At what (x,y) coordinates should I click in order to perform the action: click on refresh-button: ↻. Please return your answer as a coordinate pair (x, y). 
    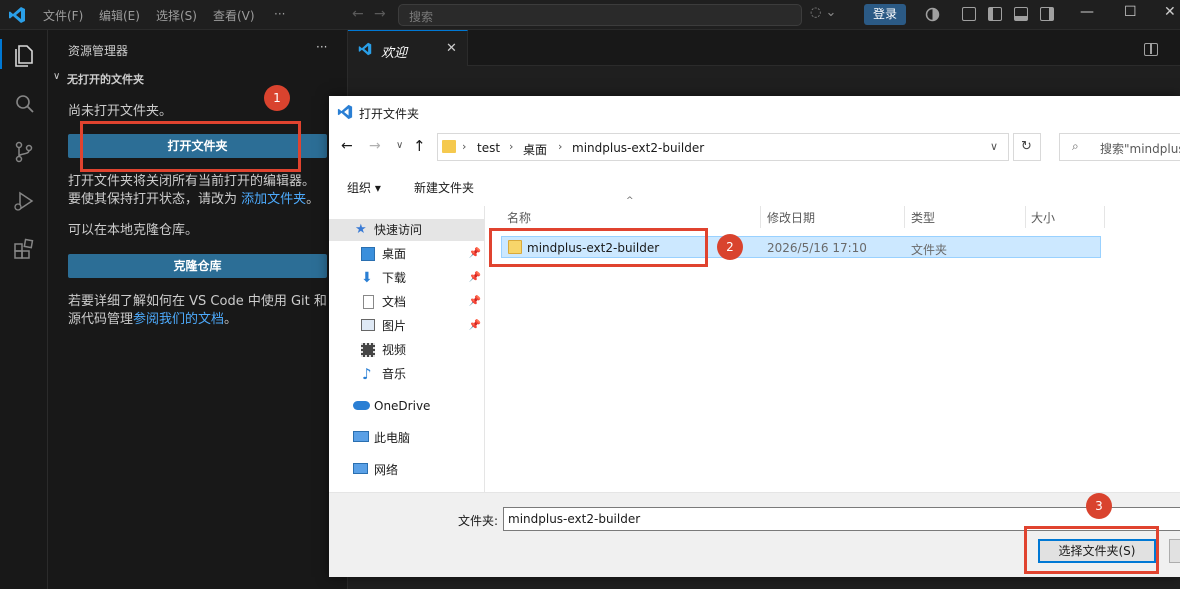
    Looking at the image, I should click on (1027, 147).